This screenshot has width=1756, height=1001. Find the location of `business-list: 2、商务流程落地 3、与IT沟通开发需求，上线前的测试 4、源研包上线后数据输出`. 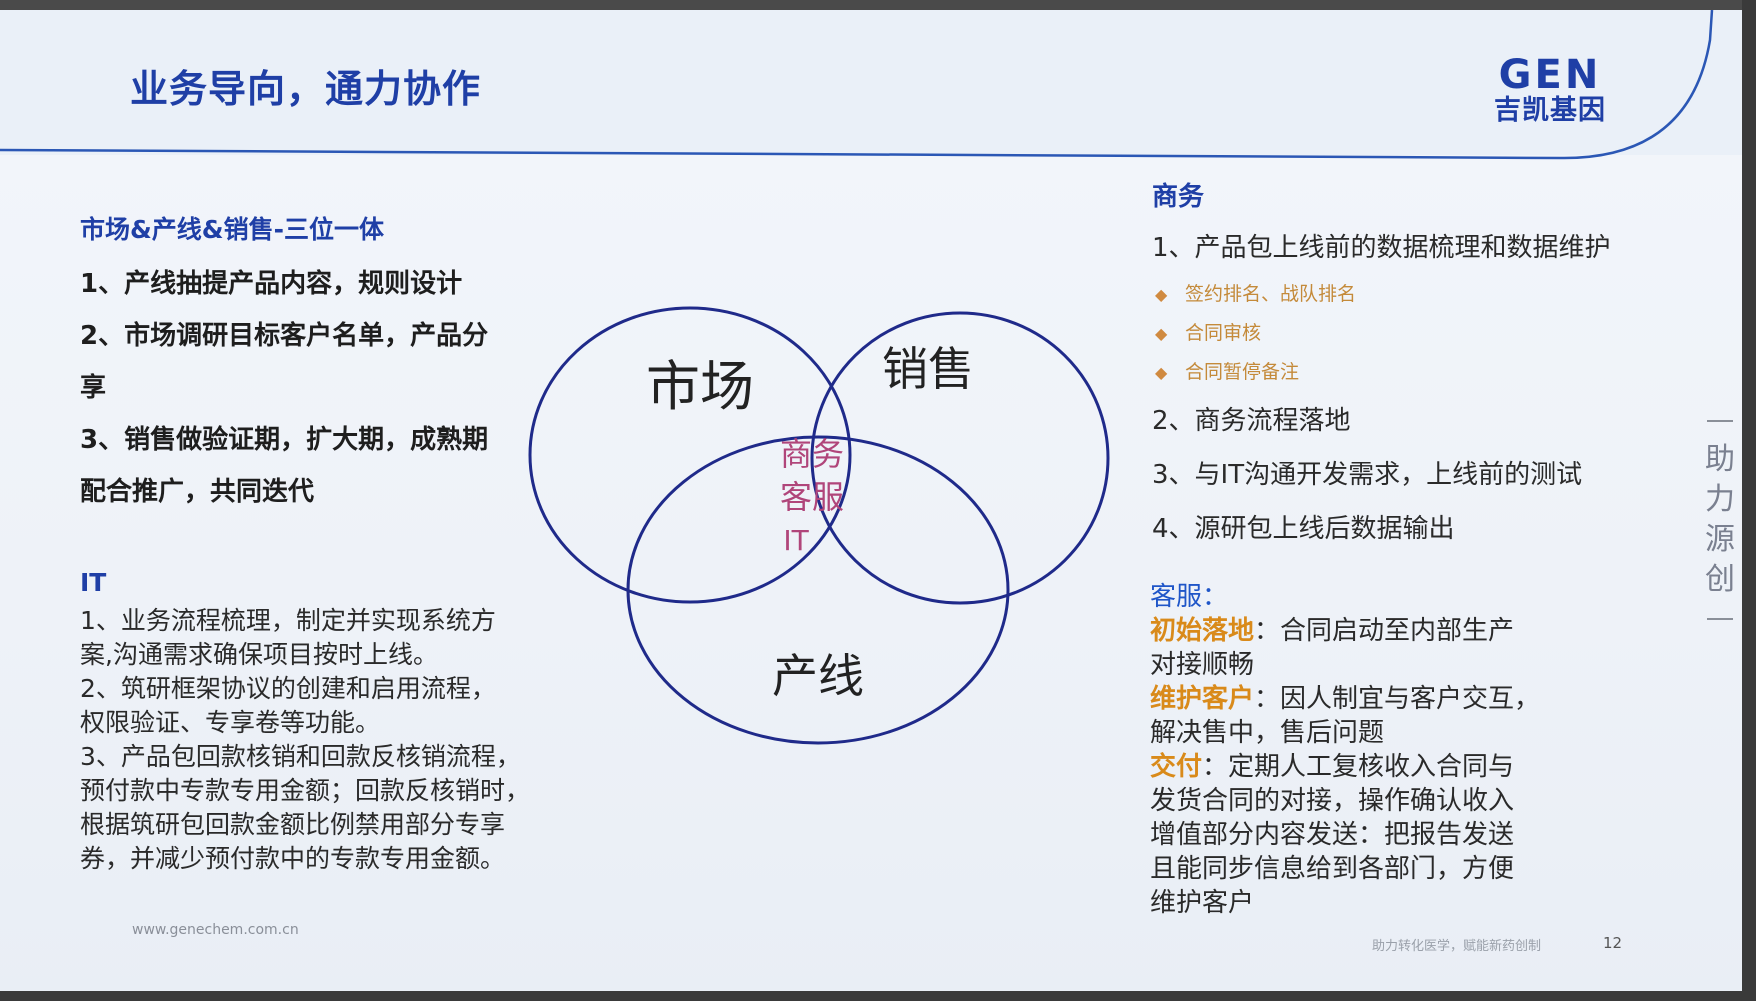

business-list: 2、商务流程落地 3、与IT沟通开发需求，上线前的测试 4、源研包上线后数据输出 is located at coordinates (1367, 475).